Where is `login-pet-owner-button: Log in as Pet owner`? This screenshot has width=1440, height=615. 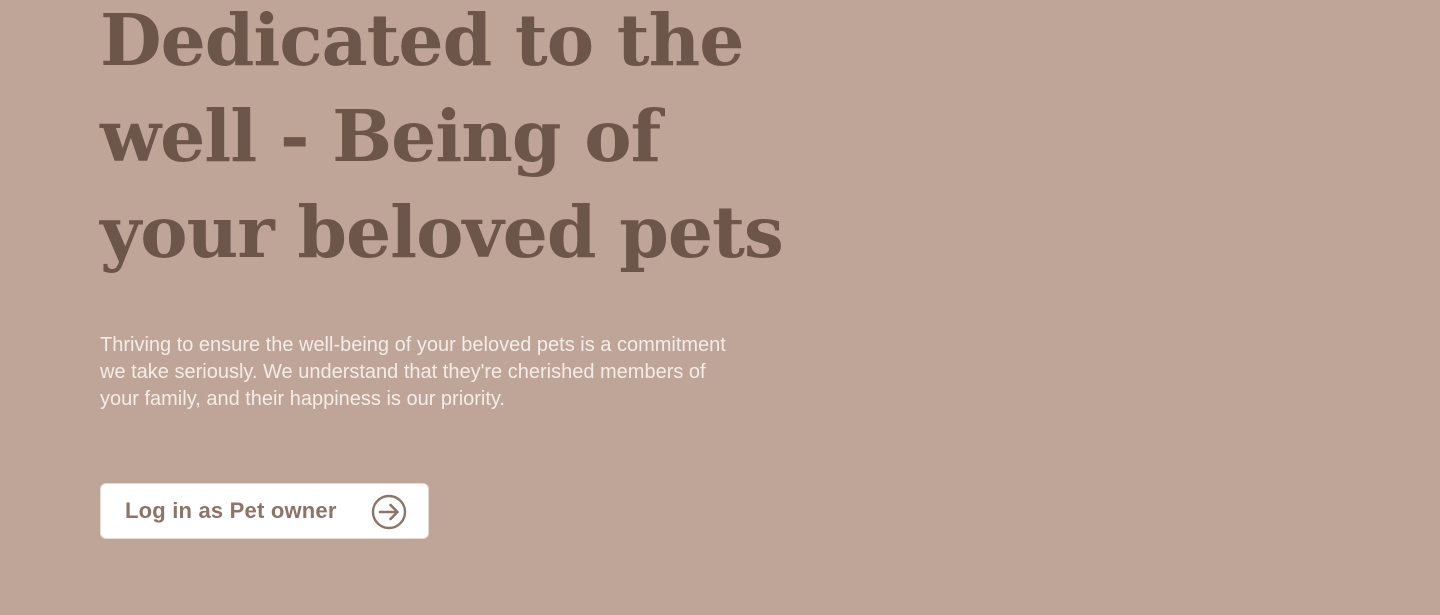 login-pet-owner-button: Log in as Pet owner is located at coordinates (264, 511).